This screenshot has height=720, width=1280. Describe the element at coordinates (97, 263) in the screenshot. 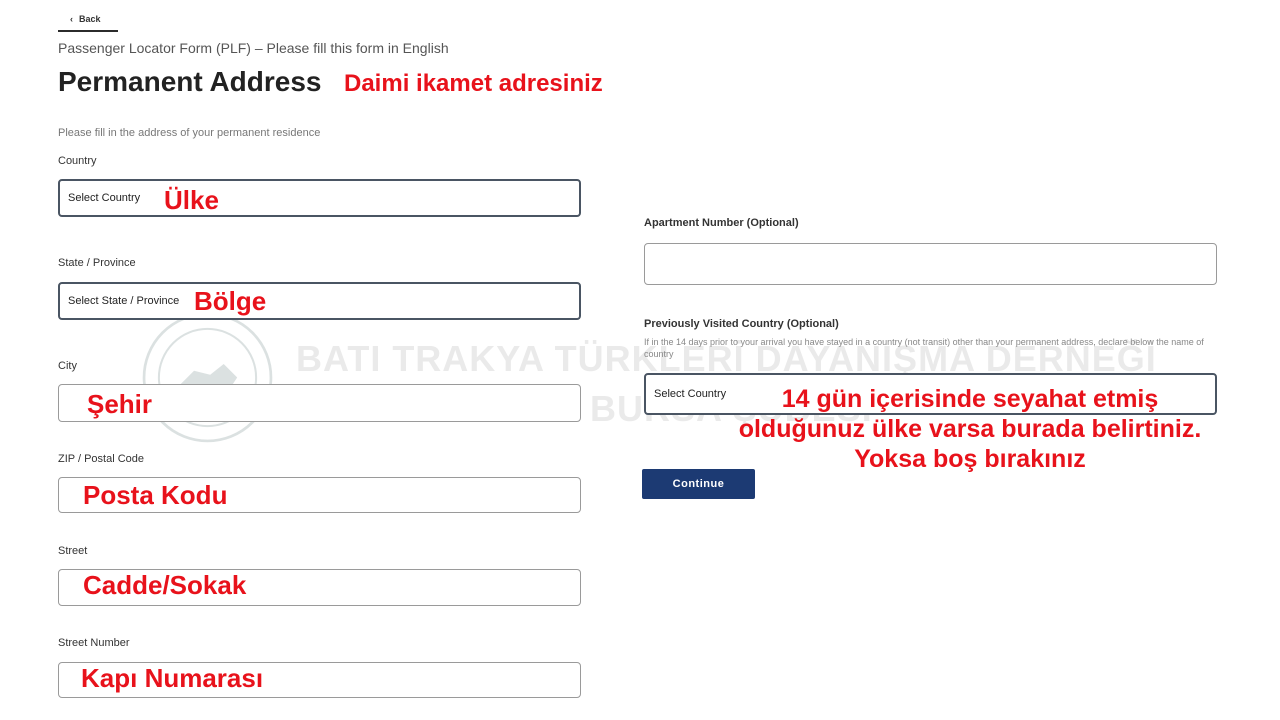

I see `state-label: State / Province` at that location.